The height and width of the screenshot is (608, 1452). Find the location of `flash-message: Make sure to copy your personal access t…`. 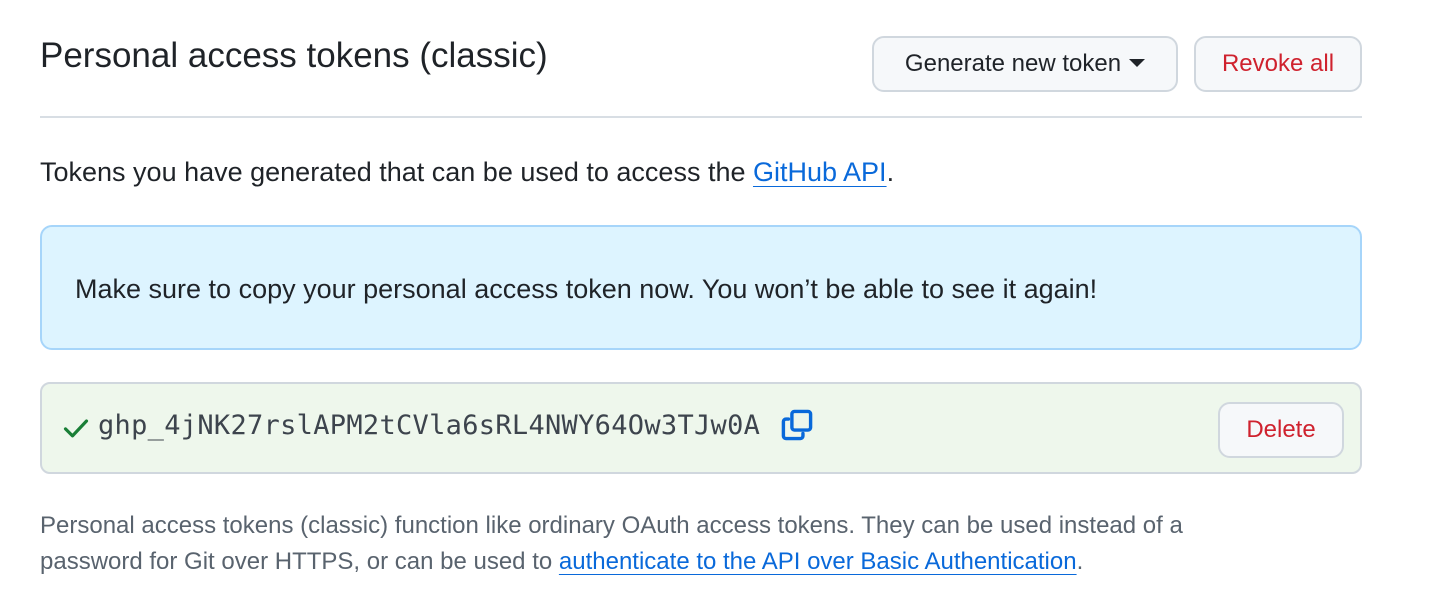

flash-message: Make sure to copy your personal access t… is located at coordinates (586, 289).